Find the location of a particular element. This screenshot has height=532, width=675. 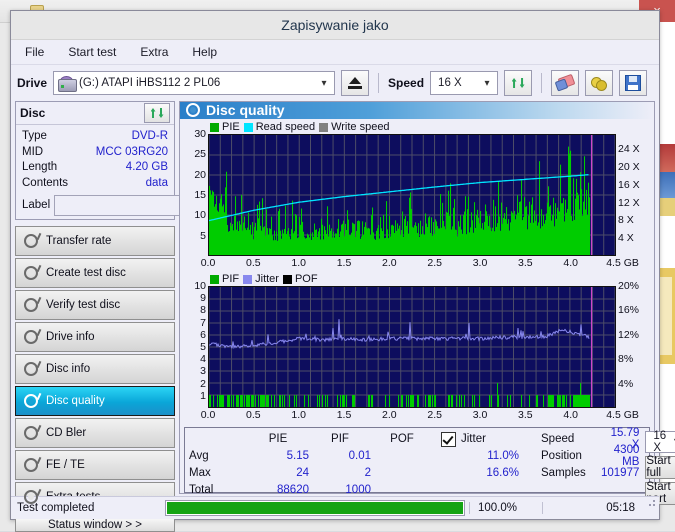

statistics-header-row: PIE PIF POF Jitter is located at coordinates (365, 439).